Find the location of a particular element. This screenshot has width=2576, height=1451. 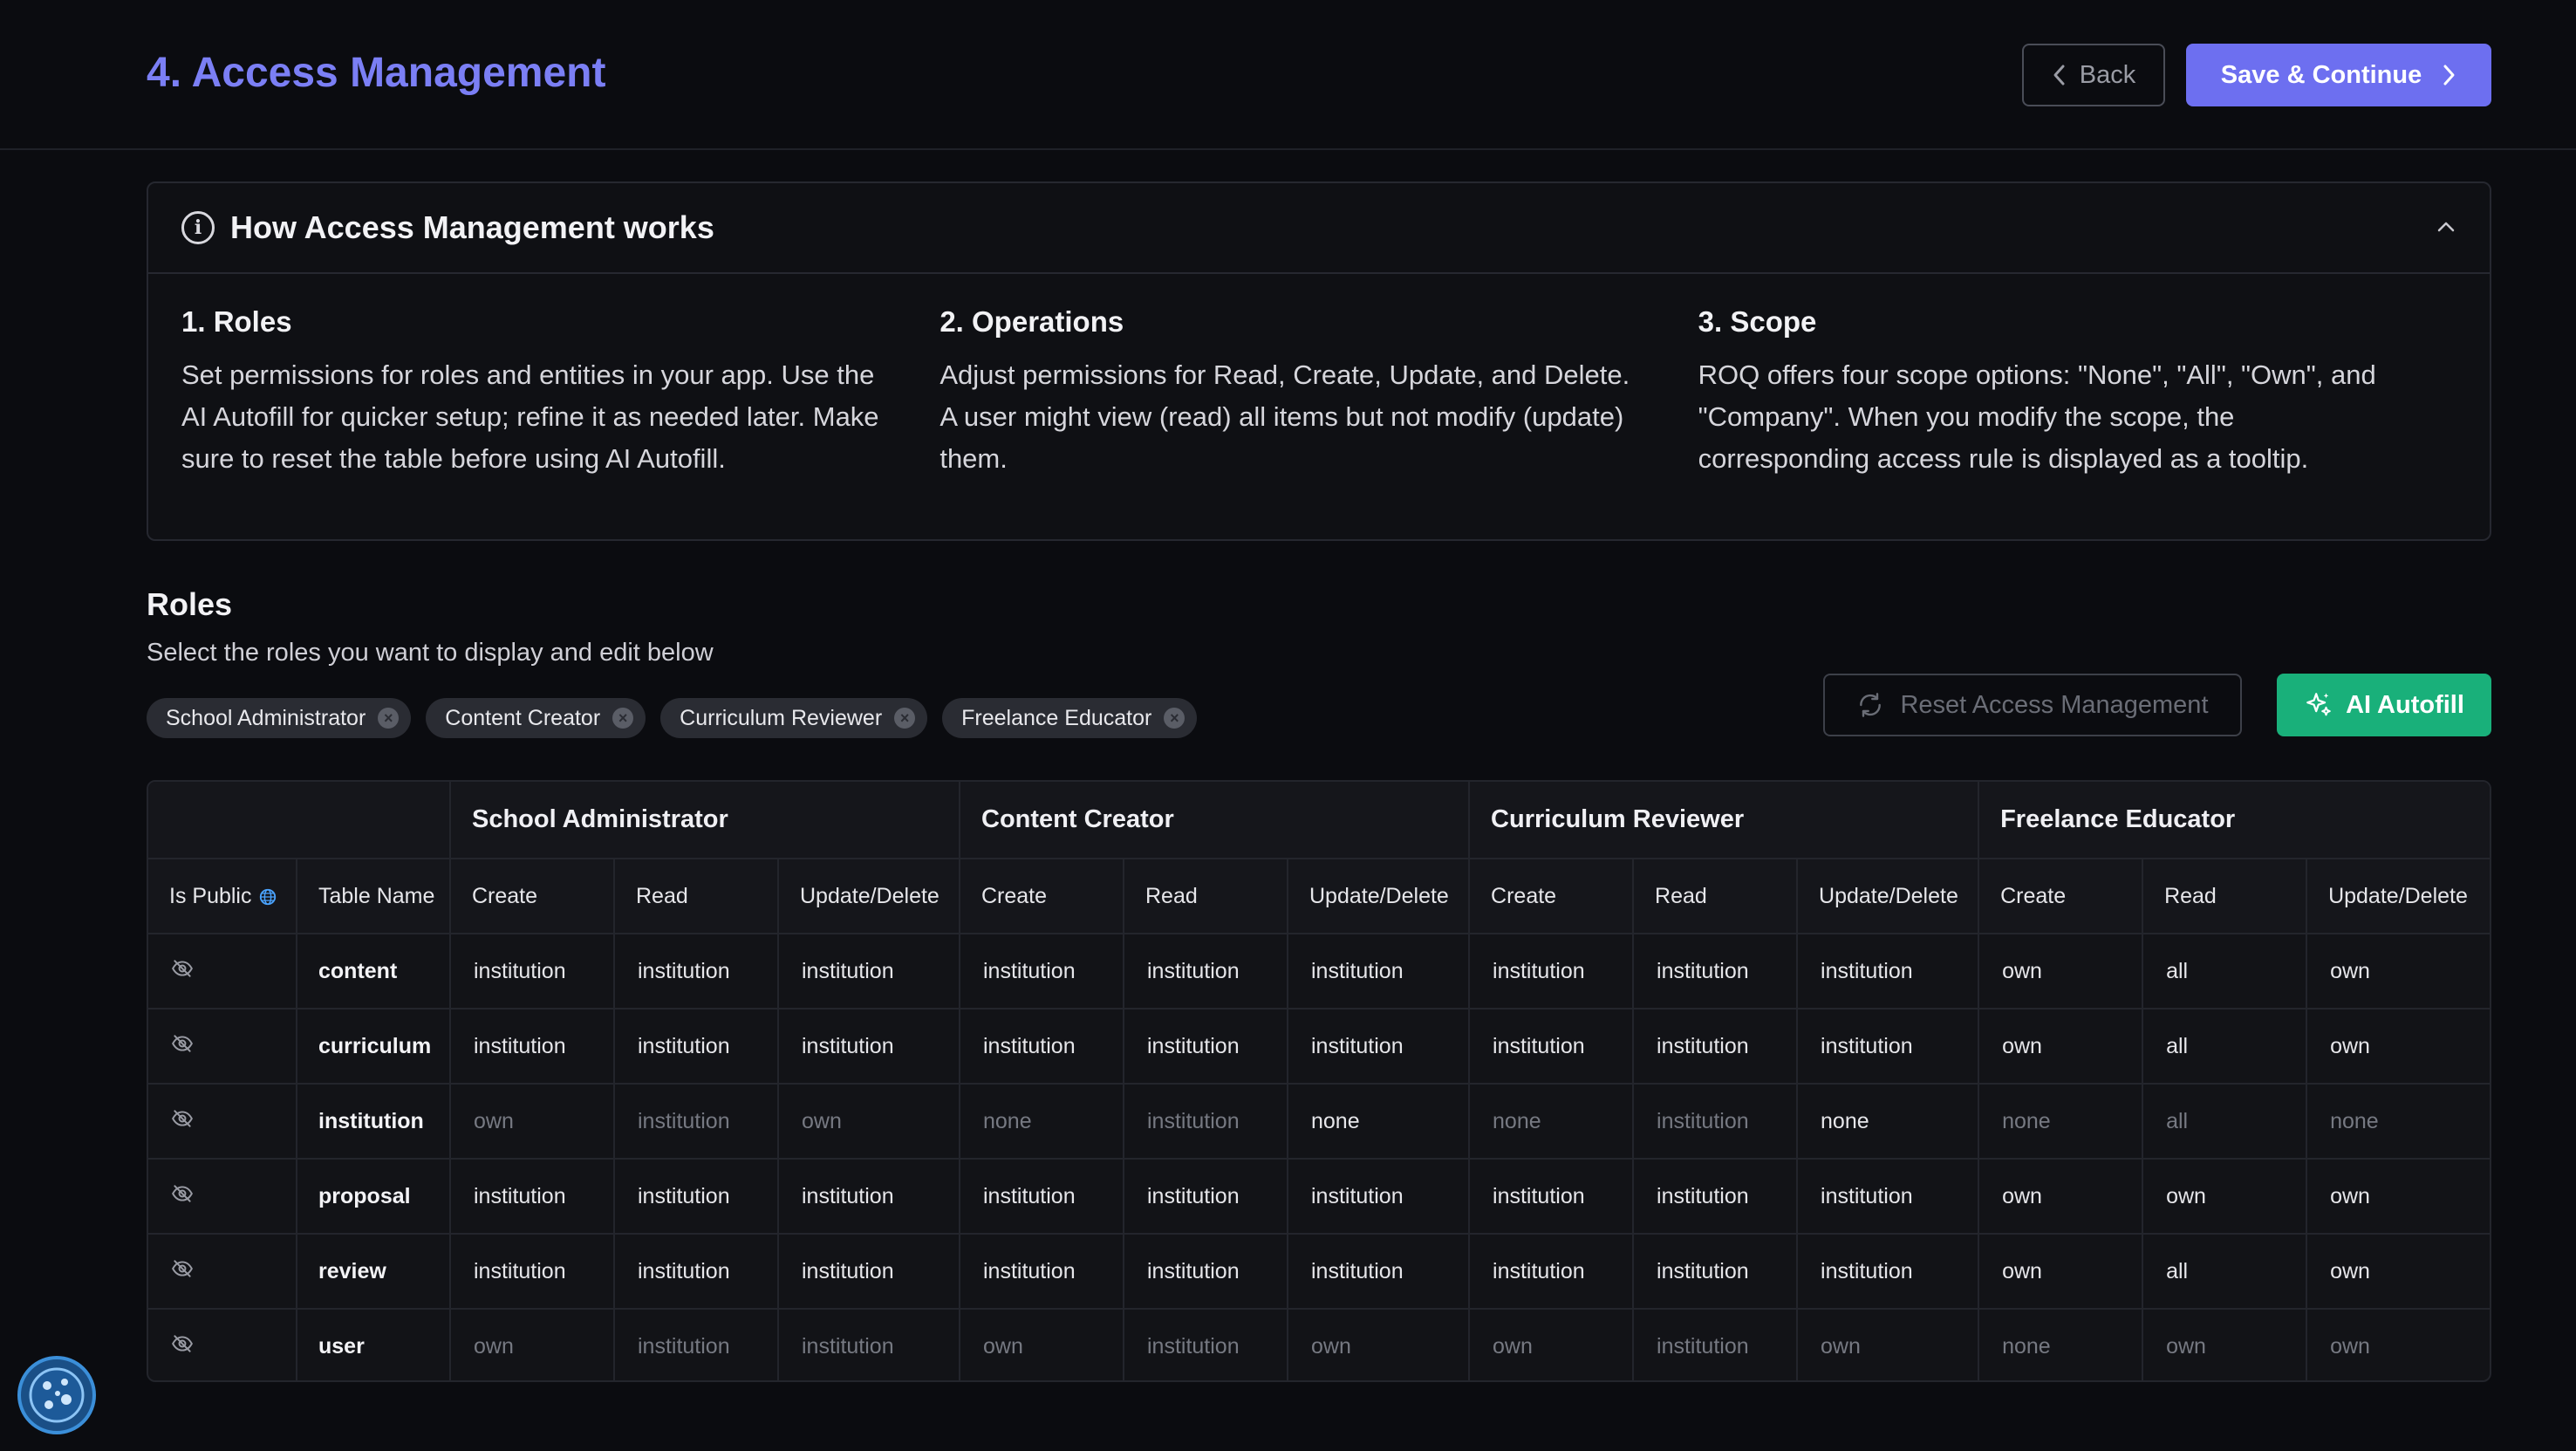

role-chip: Content Creator × is located at coordinates (536, 718).